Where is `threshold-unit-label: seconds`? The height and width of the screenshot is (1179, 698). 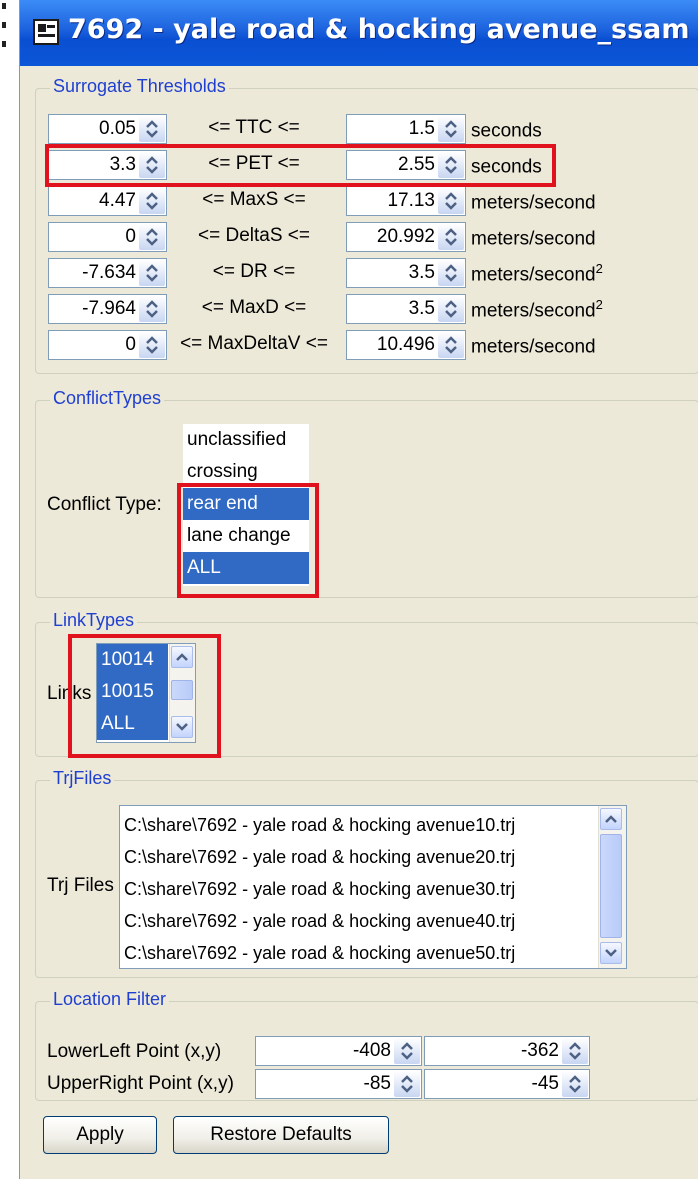 threshold-unit-label: seconds is located at coordinates (506, 131).